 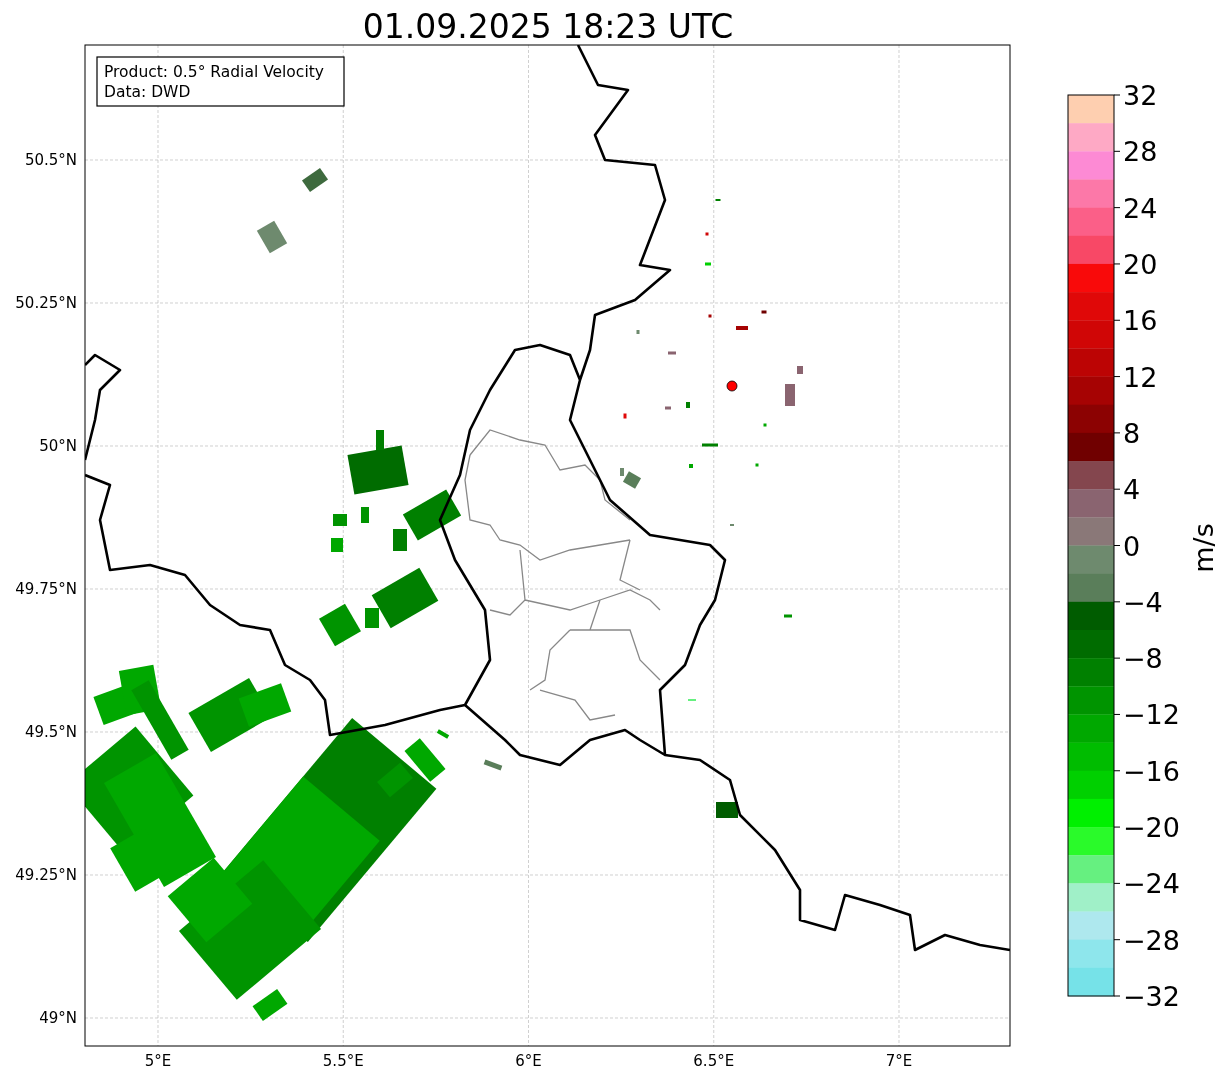 What do you see at coordinates (1203, 548) in the screenshot?
I see `colorbar-label: m/s` at bounding box center [1203, 548].